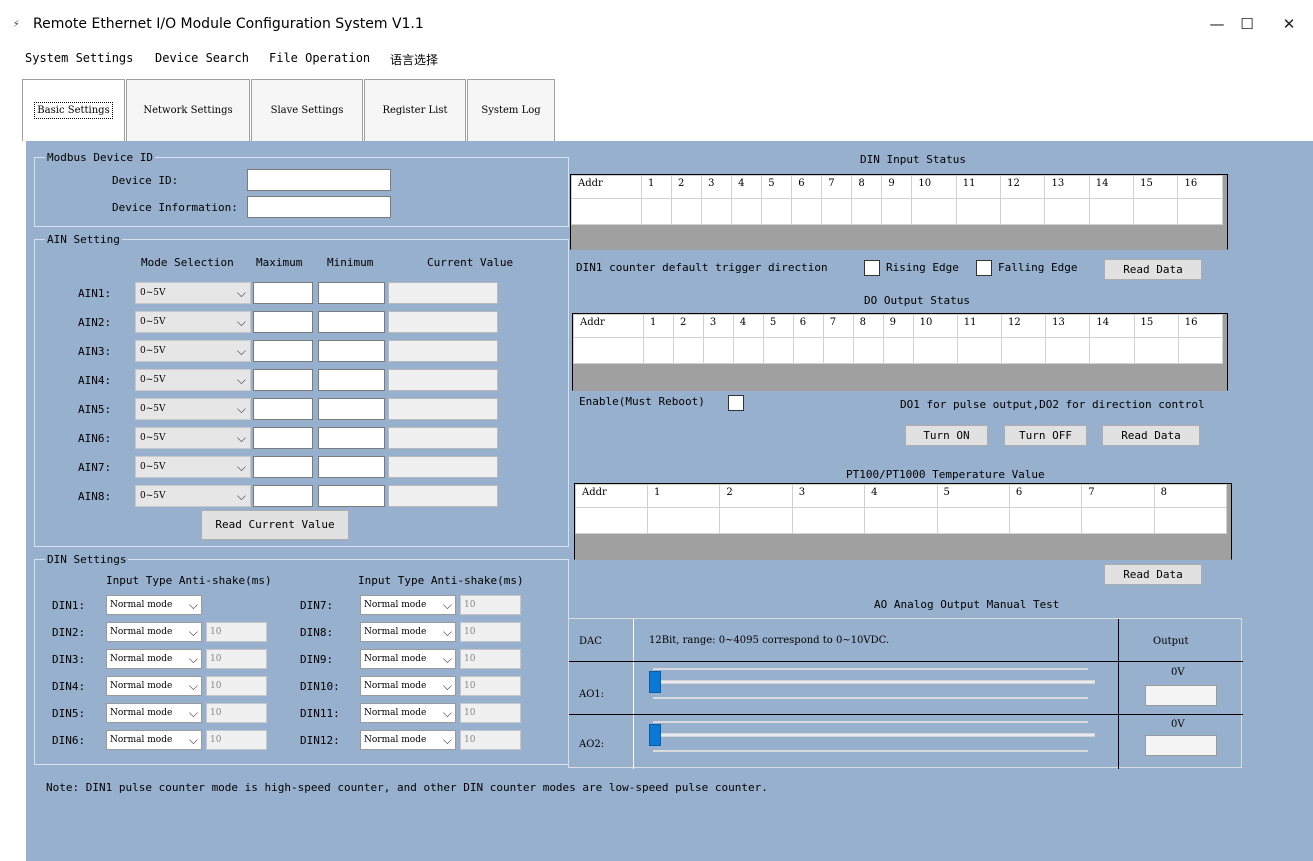  I want to click on ain1-max-input, so click(283, 293).